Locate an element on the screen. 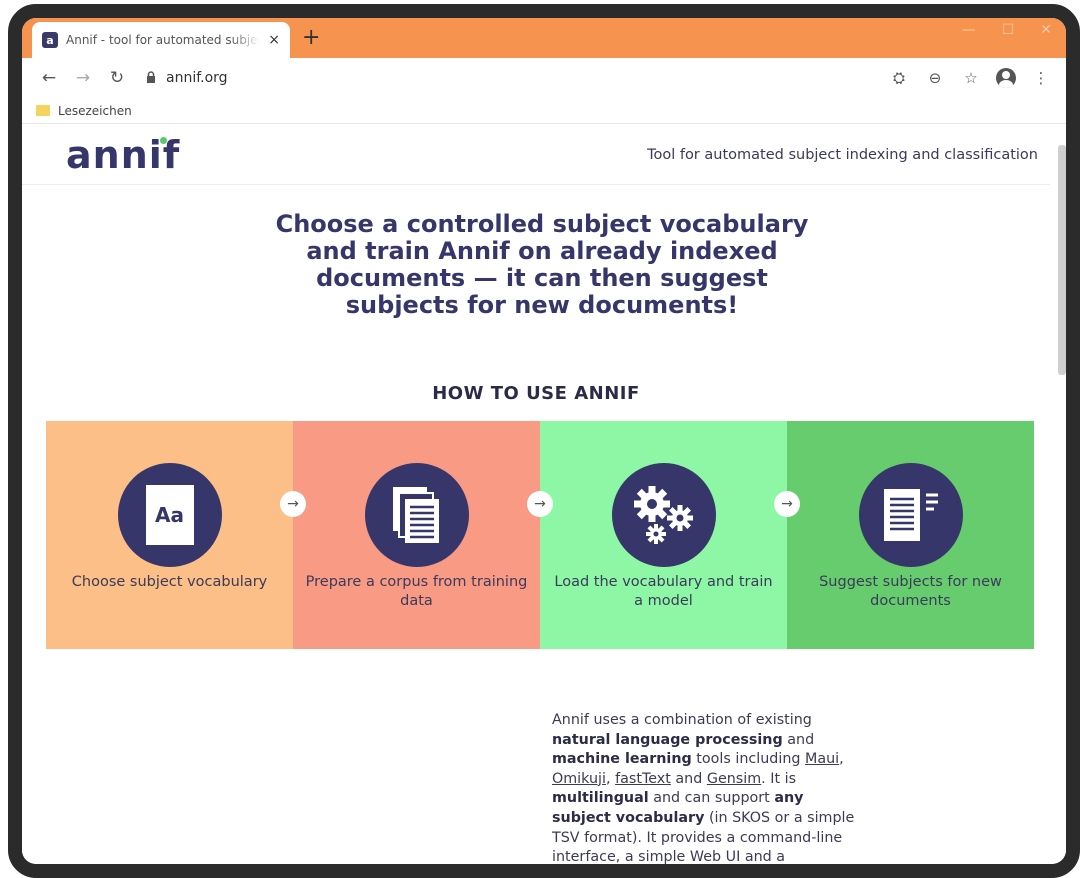 This screenshot has width=1080, height=878. step-icon-circle: Aa is located at coordinates (169, 515).